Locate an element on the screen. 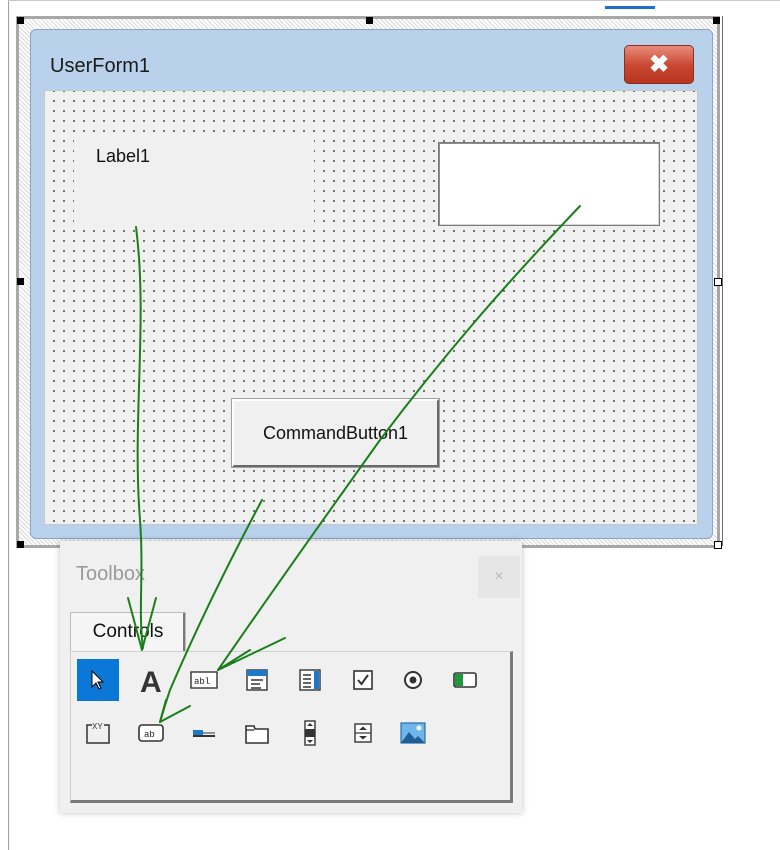 The width and height of the screenshot is (780, 850). textbox-icon: abl is located at coordinates (204, 680).